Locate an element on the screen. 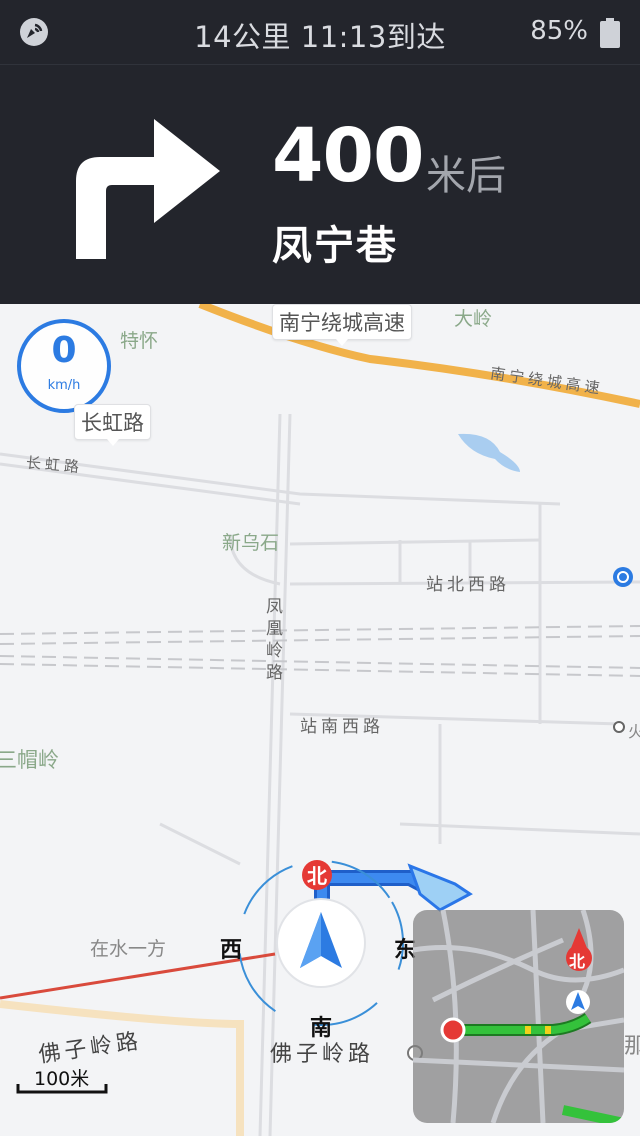 This screenshot has height=1136, width=640. status-bar: 14公里 11:13到达 85% is located at coordinates (320, 32).